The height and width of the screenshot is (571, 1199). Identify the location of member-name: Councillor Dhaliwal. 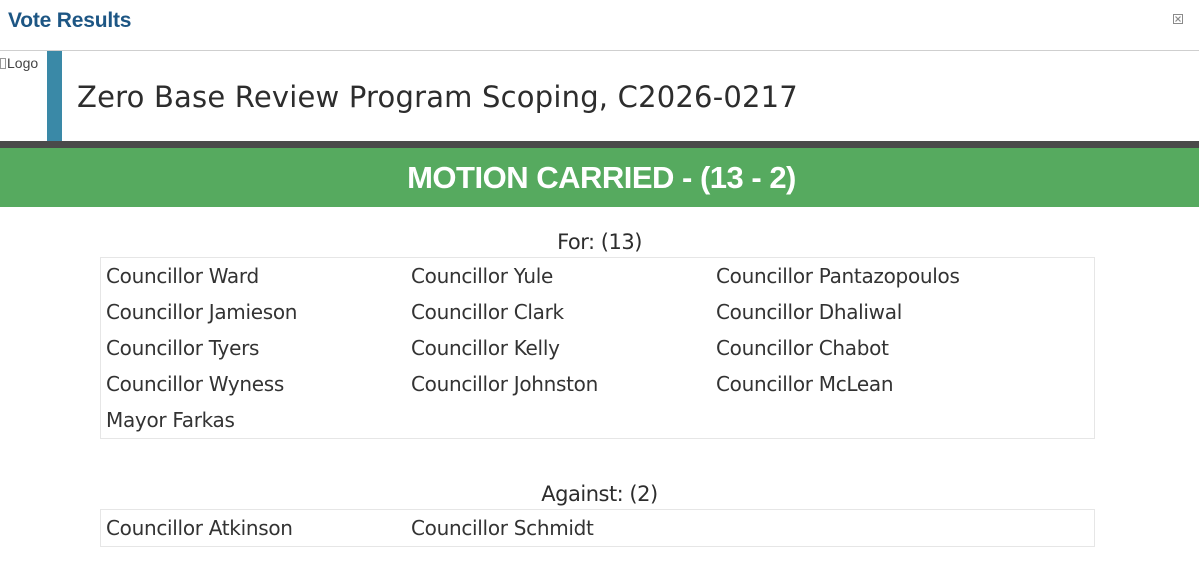
(809, 312).